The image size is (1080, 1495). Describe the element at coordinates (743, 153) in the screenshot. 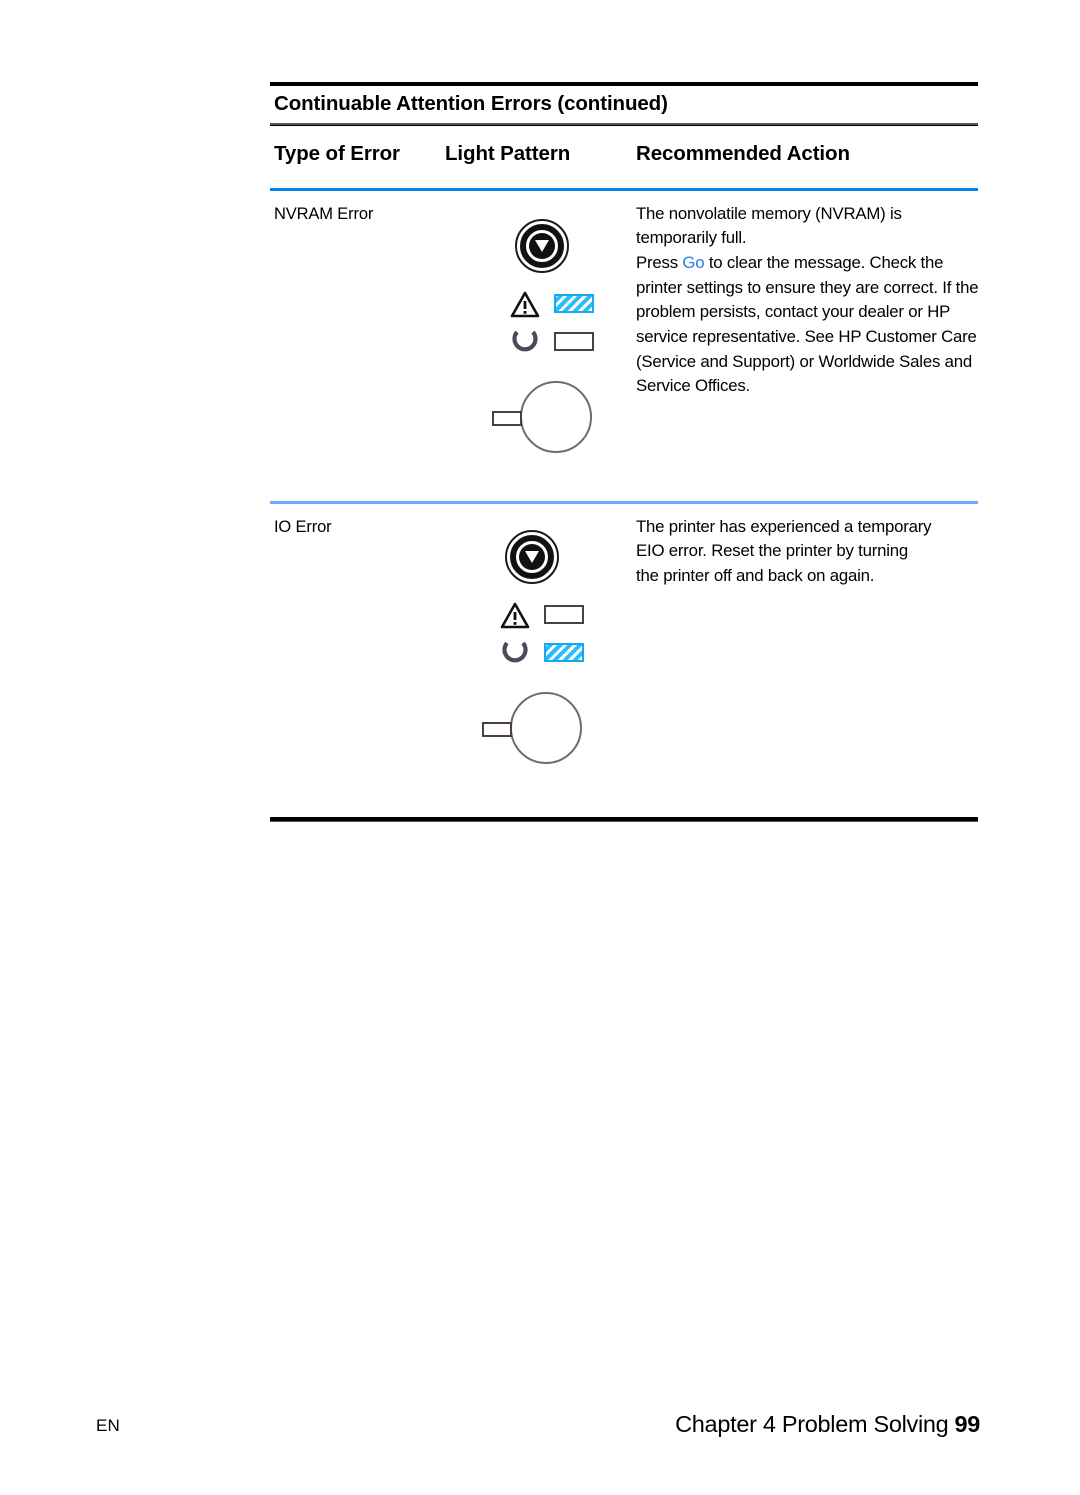

I see `column-header-recommended-action: Recommended Action` at that location.